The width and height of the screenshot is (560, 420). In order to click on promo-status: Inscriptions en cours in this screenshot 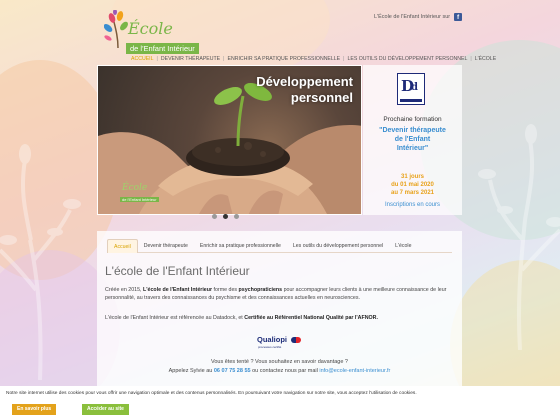, I will do `click(412, 205)`.